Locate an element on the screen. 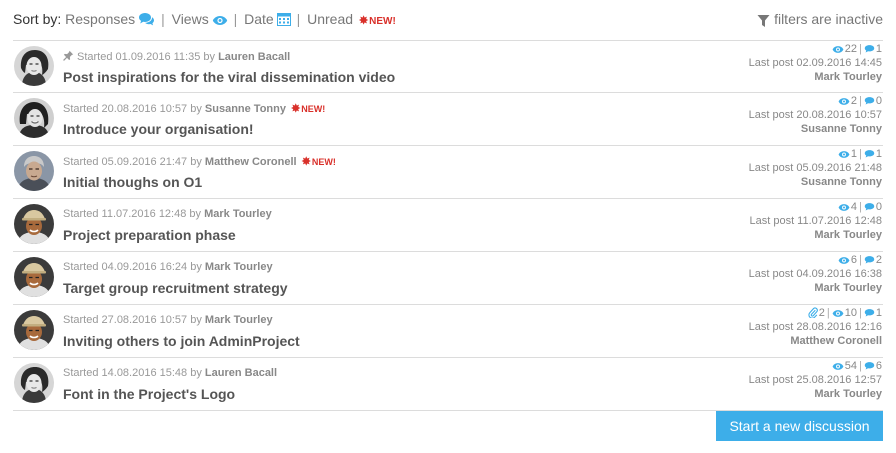 The image size is (896, 453). start-new-discussion-button: Start a new discussion is located at coordinates (799, 426).